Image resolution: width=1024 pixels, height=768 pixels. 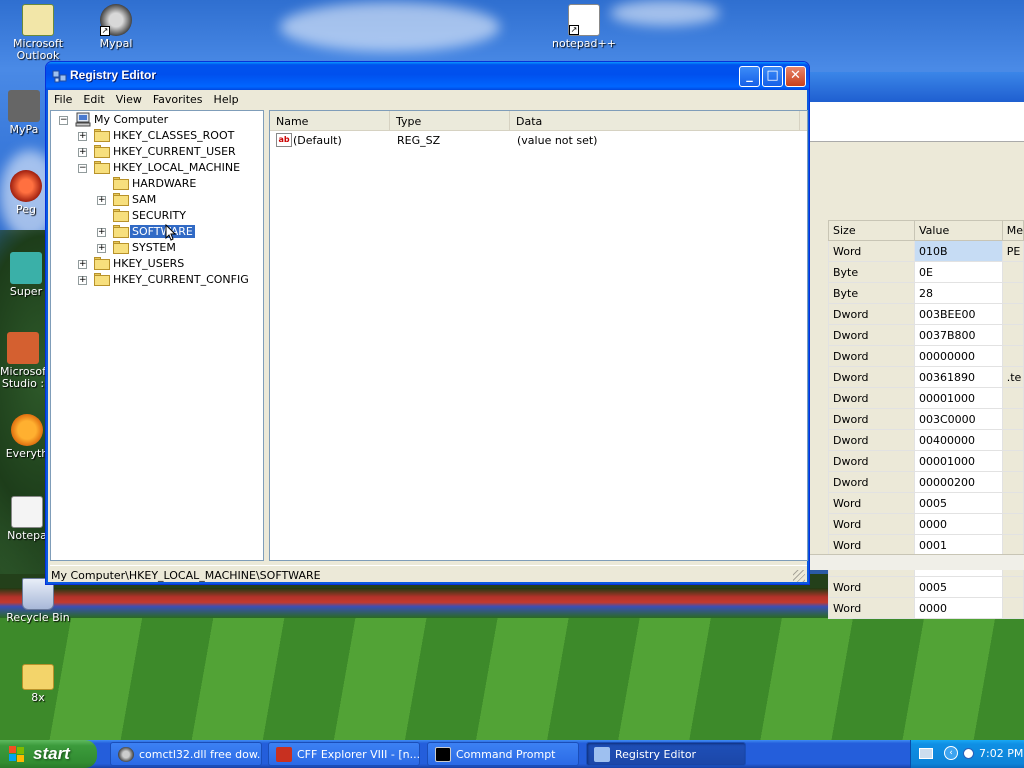 What do you see at coordinates (503, 754) in the screenshot?
I see `taskbar-item-command-prompt: Command Prompt` at bounding box center [503, 754].